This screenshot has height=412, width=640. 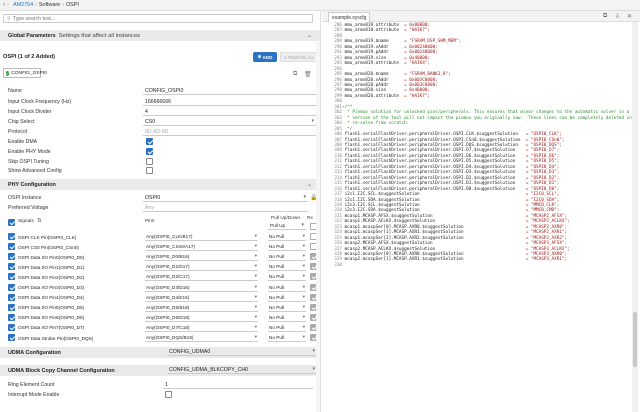 I want to click on add-button: ⊕ ADD, so click(x=265, y=57).